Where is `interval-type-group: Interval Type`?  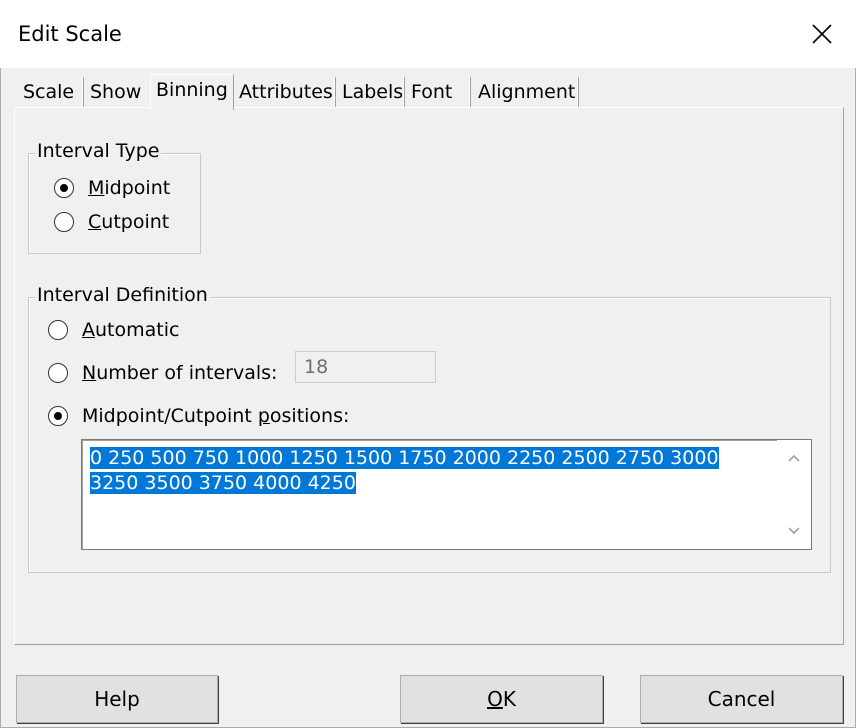 interval-type-group: Interval Type is located at coordinates (114, 197).